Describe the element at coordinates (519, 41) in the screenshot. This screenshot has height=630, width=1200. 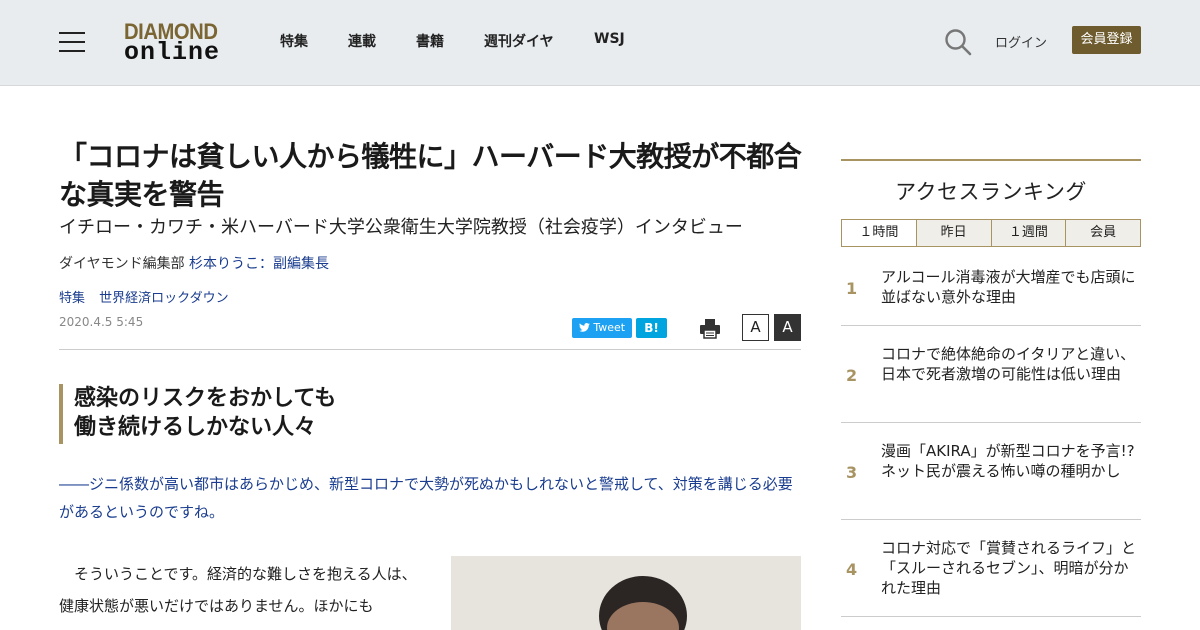
I see `nav-item-weekly-diamond: 週刊ダイヤ` at that location.